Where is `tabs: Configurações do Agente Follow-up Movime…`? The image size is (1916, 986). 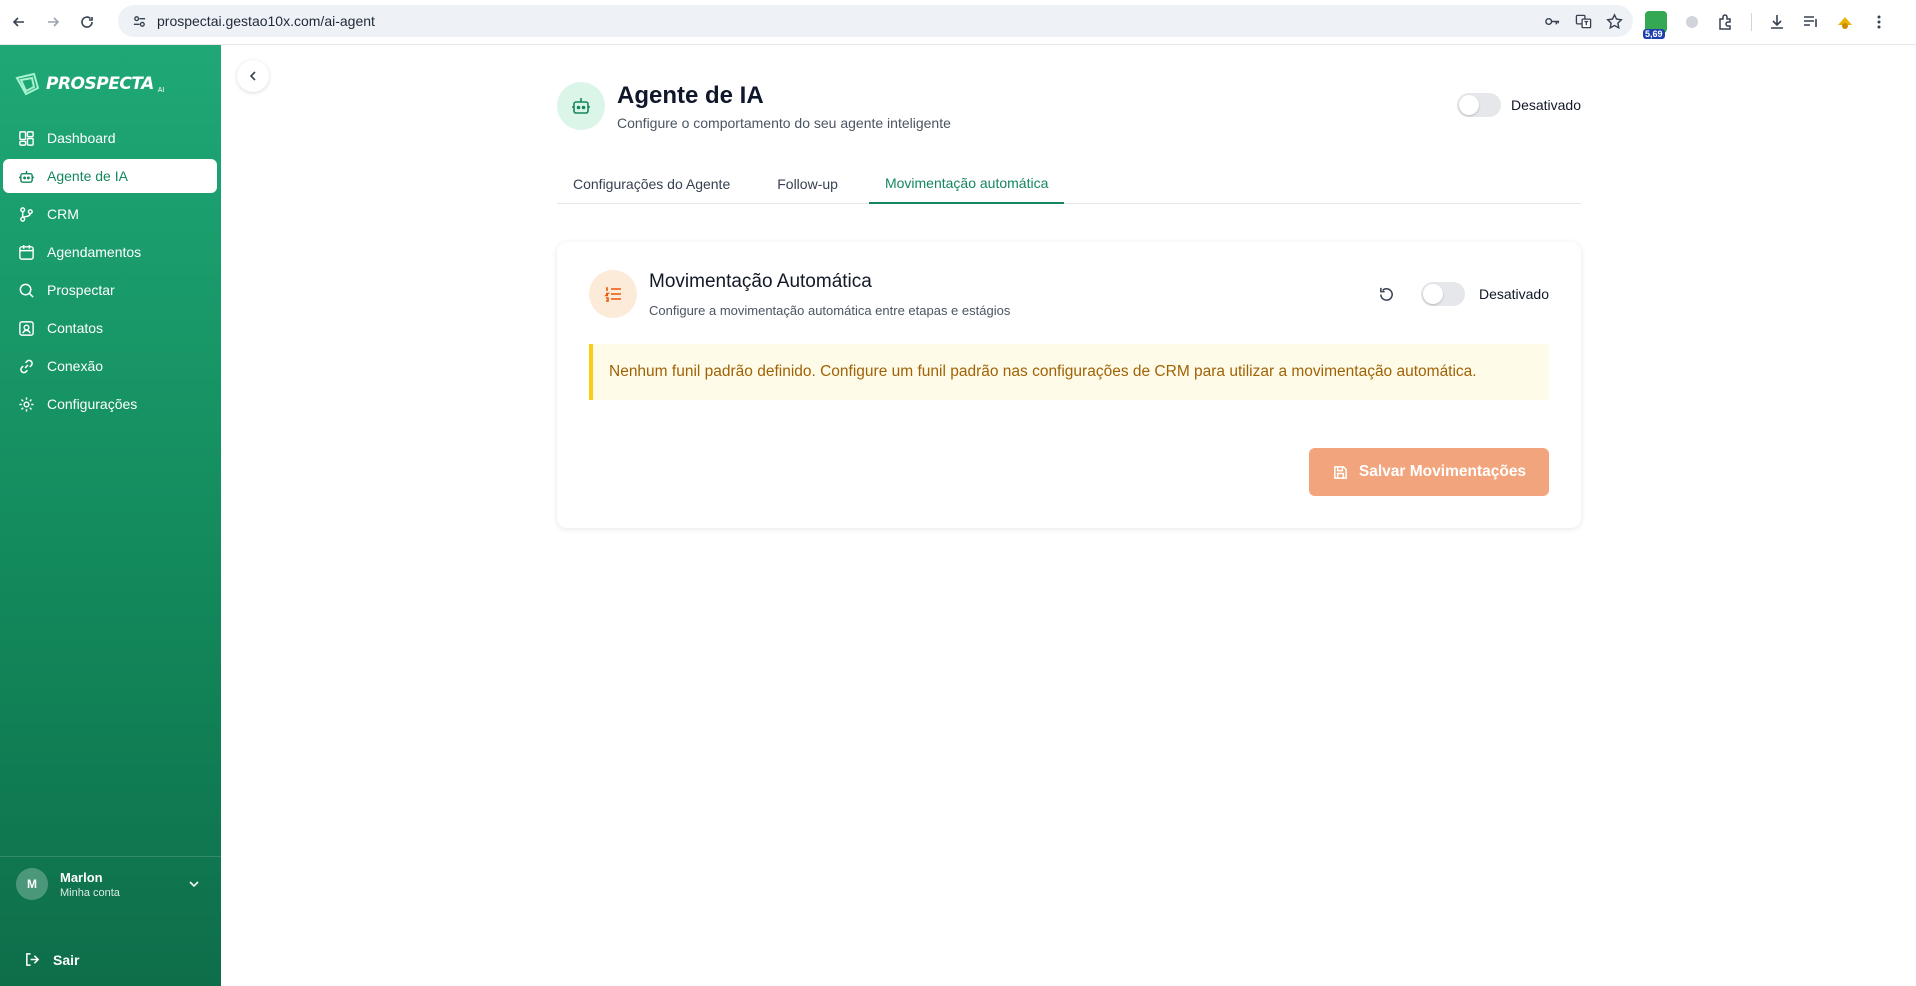
tabs: Configurações do Agente Follow-up Movime… is located at coordinates (1069, 184).